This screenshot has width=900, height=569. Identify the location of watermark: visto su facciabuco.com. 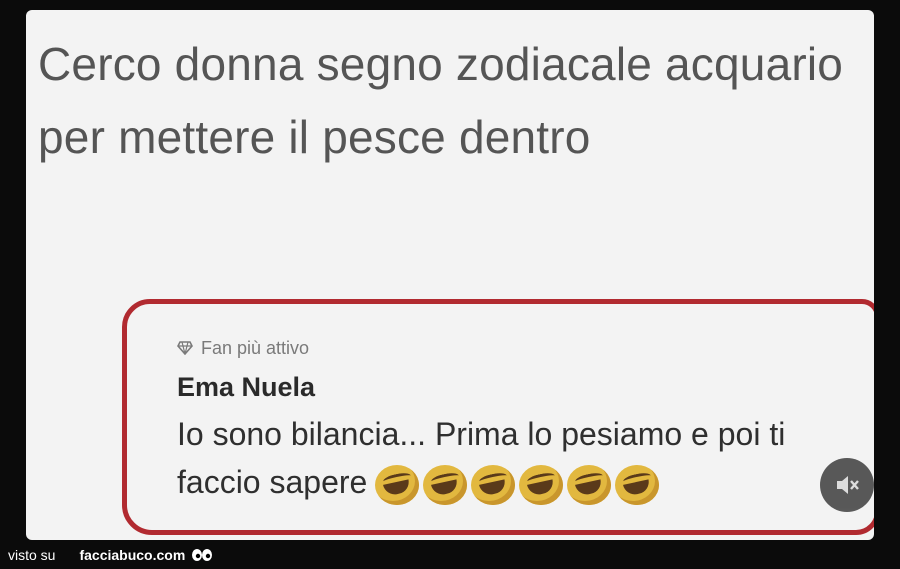
(110, 555).